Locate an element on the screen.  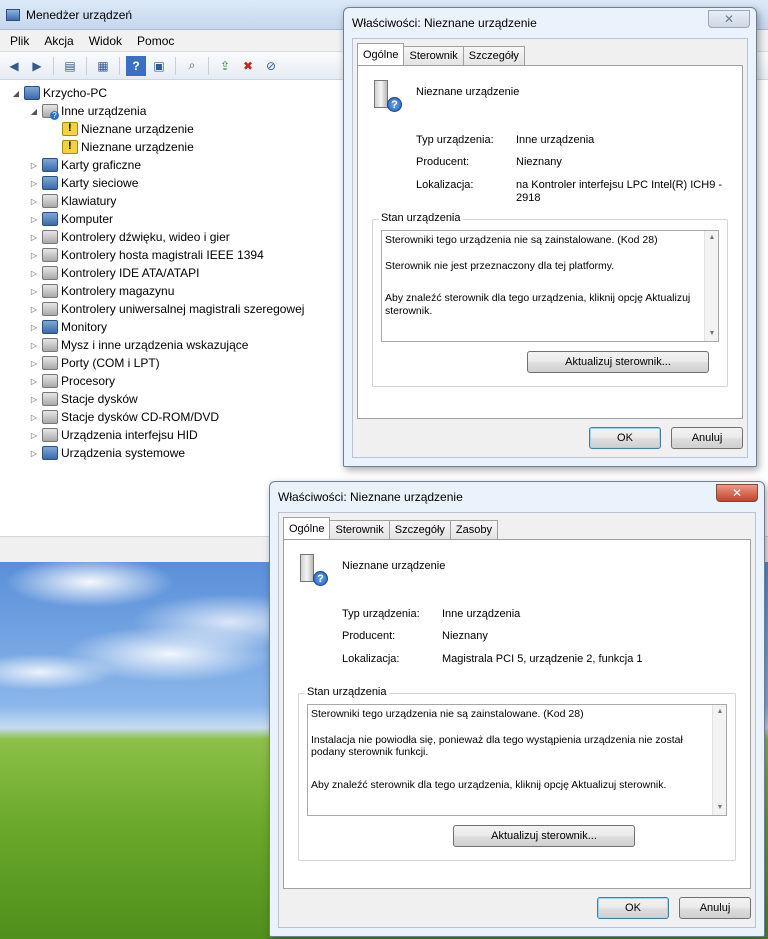
uninstall-icon: ✖ is located at coordinates (248, 66).